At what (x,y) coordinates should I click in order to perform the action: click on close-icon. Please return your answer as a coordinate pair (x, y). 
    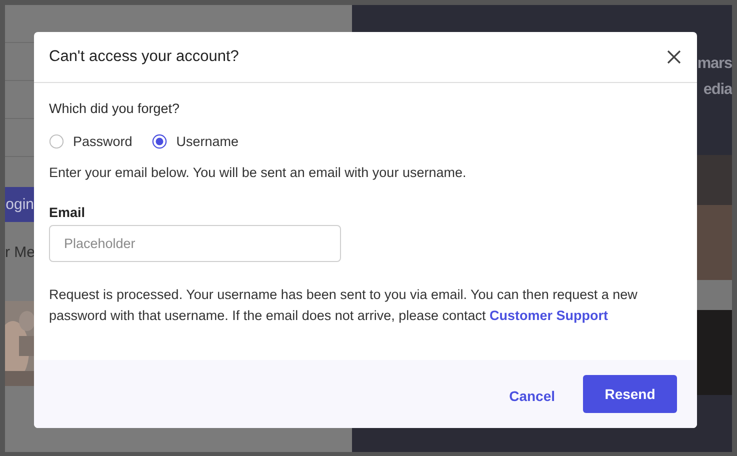
    Looking at the image, I should click on (674, 57).